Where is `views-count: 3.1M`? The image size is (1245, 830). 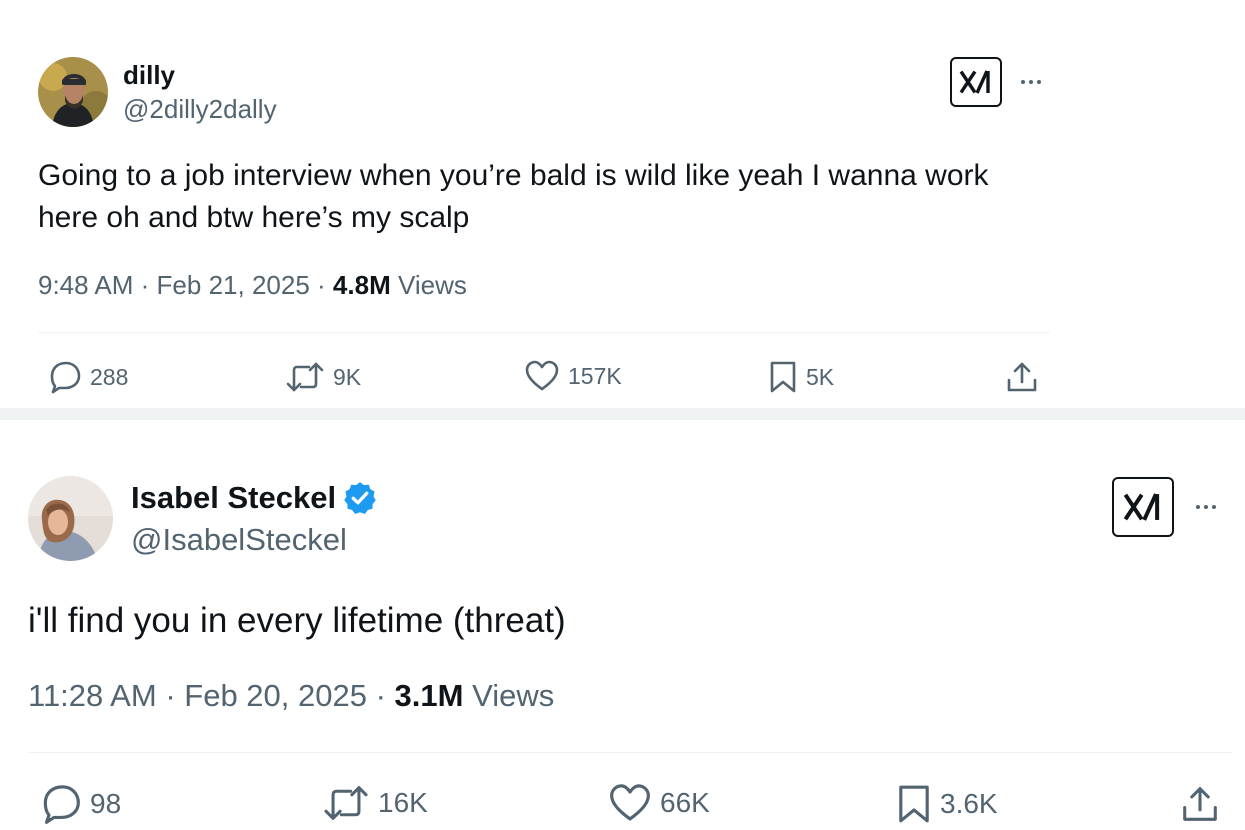 views-count: 3.1M is located at coordinates (429, 695).